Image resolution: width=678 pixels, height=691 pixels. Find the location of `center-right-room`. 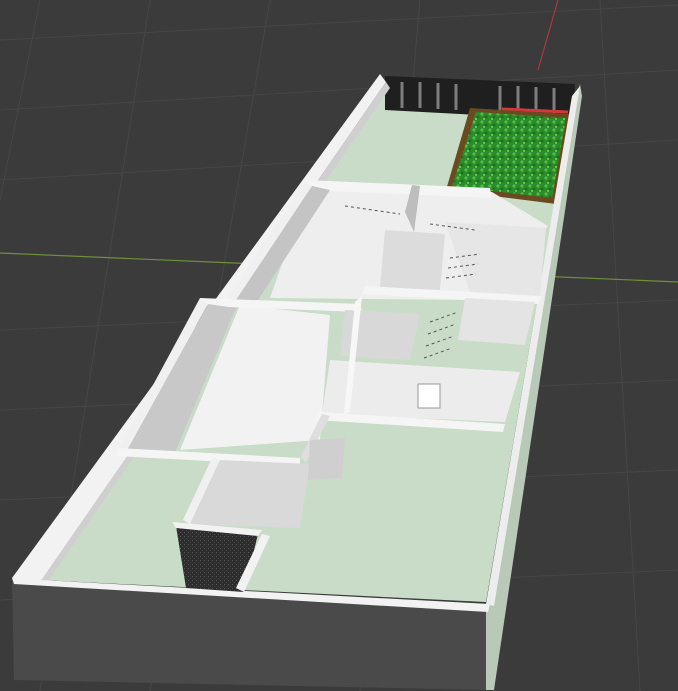

center-right-room is located at coordinates (496, 321).